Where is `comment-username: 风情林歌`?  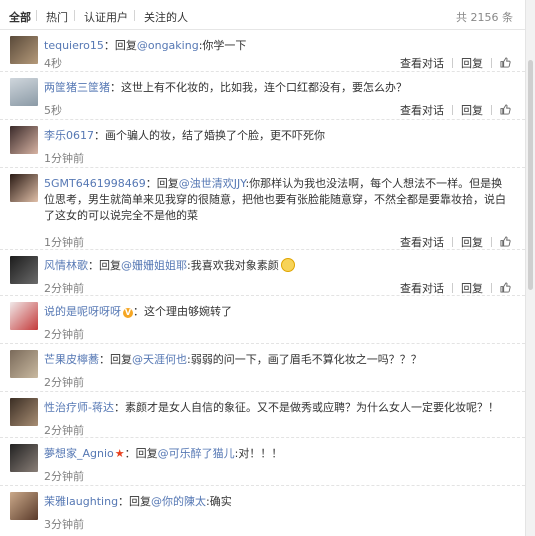
comment-username: 风情林歌 is located at coordinates (66, 265).